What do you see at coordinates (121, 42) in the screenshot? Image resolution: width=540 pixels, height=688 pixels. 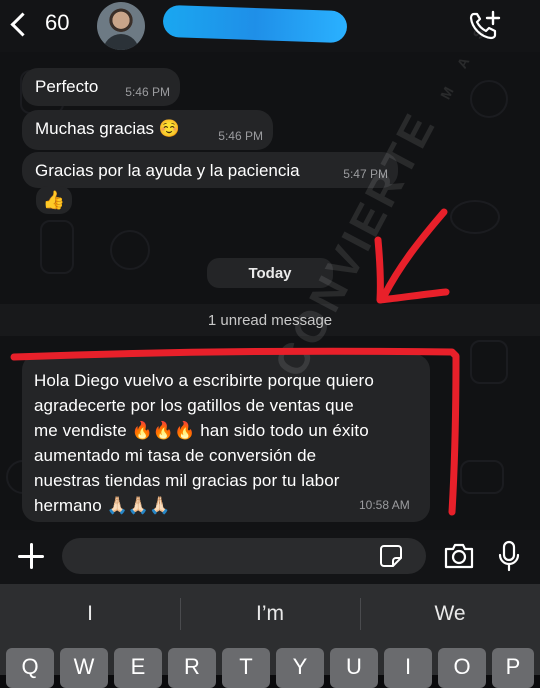 I see `avatar-shirt` at bounding box center [121, 42].